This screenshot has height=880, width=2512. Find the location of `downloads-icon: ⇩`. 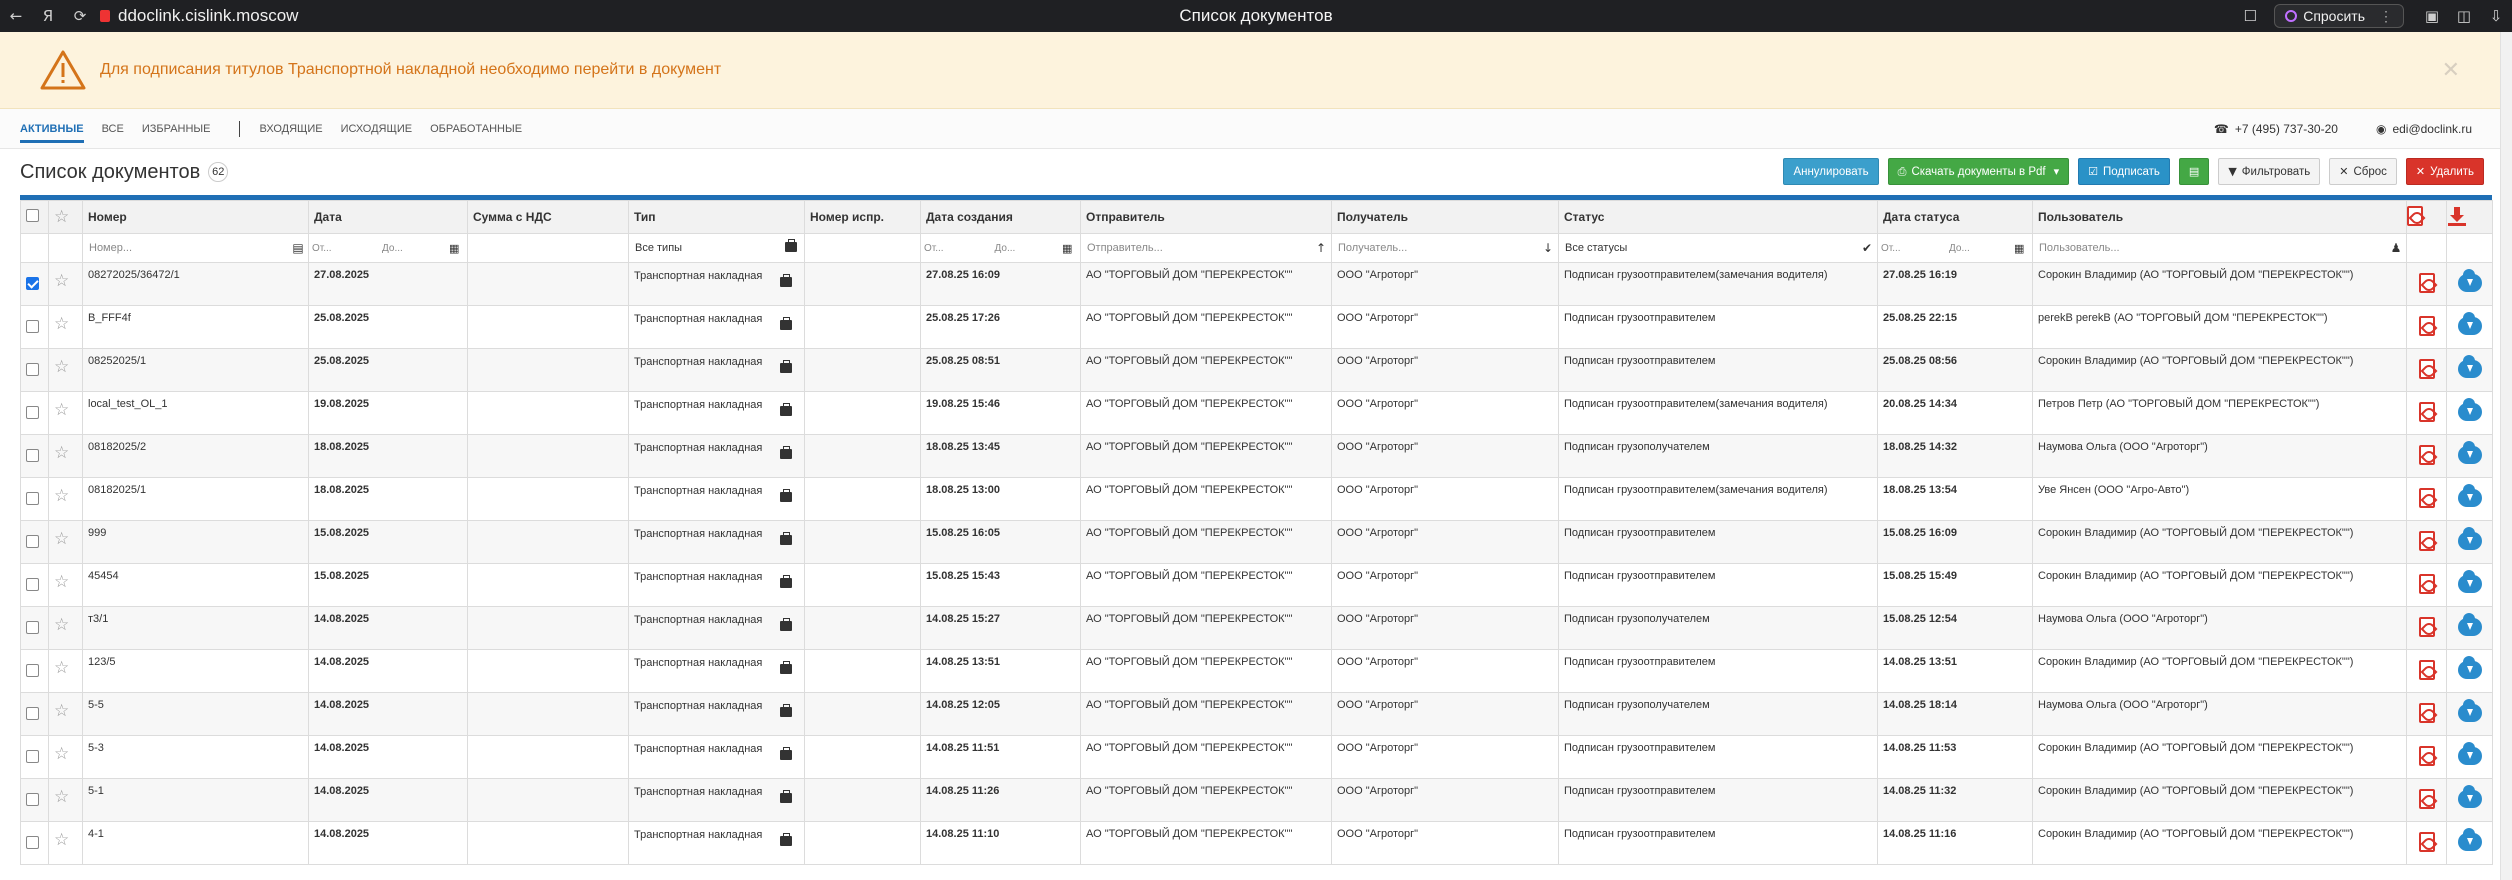

downloads-icon: ⇩ is located at coordinates (2496, 16).